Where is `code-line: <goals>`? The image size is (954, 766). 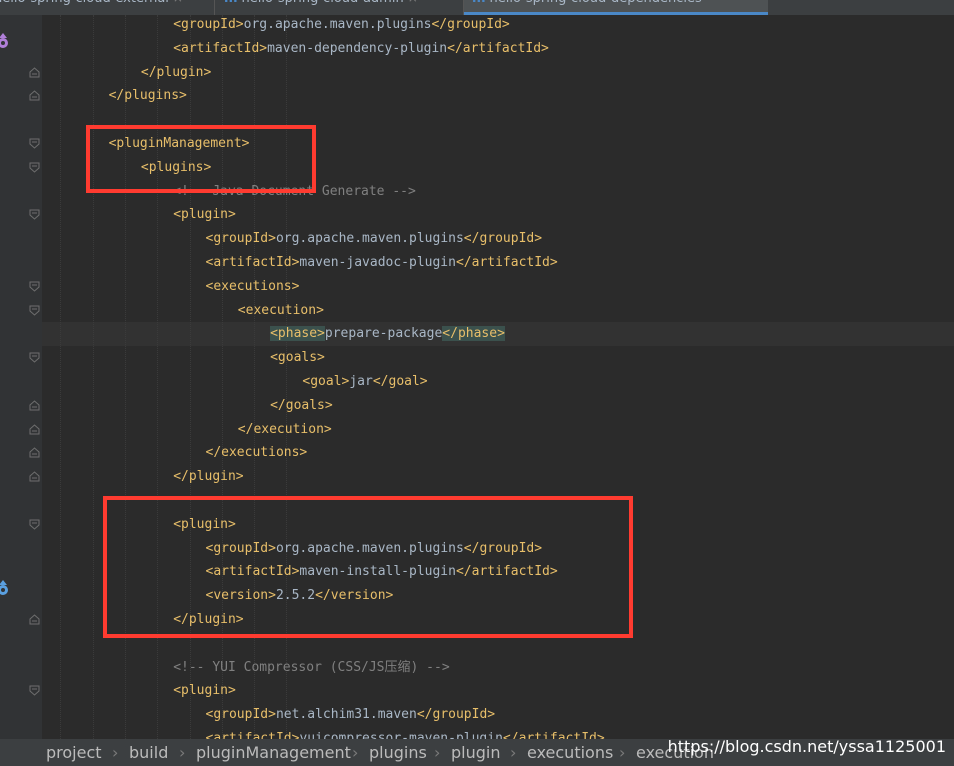
code-line: <goals> is located at coordinates (297, 358).